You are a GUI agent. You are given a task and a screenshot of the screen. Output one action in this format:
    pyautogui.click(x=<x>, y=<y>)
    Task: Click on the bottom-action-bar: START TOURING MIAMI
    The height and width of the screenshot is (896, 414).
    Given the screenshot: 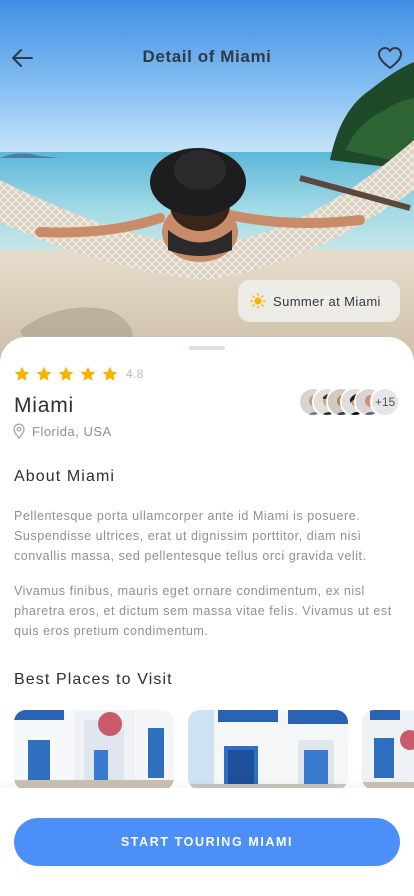 What is the action you would take?
    pyautogui.click(x=207, y=842)
    